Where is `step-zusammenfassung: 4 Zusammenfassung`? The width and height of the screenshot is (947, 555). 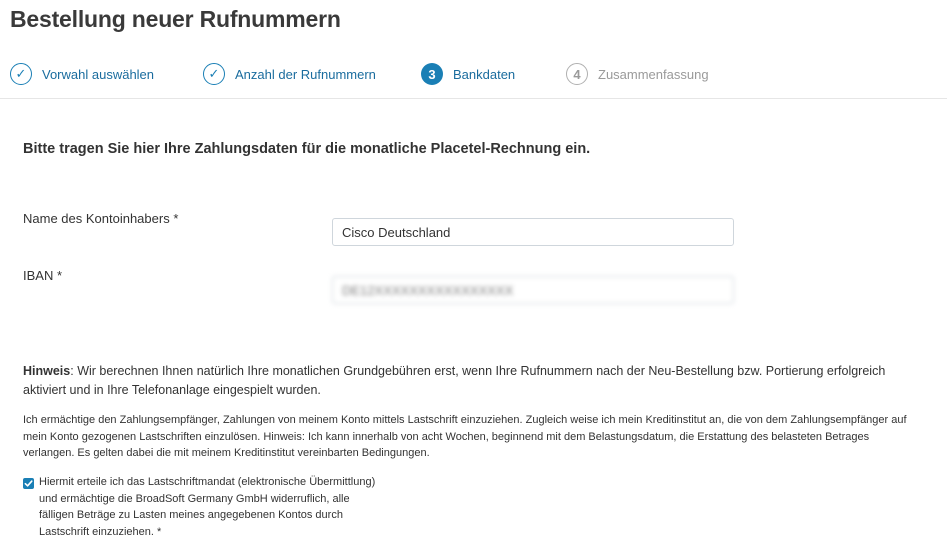
step-zusammenfassung: 4 Zusammenfassung is located at coordinates (637, 74).